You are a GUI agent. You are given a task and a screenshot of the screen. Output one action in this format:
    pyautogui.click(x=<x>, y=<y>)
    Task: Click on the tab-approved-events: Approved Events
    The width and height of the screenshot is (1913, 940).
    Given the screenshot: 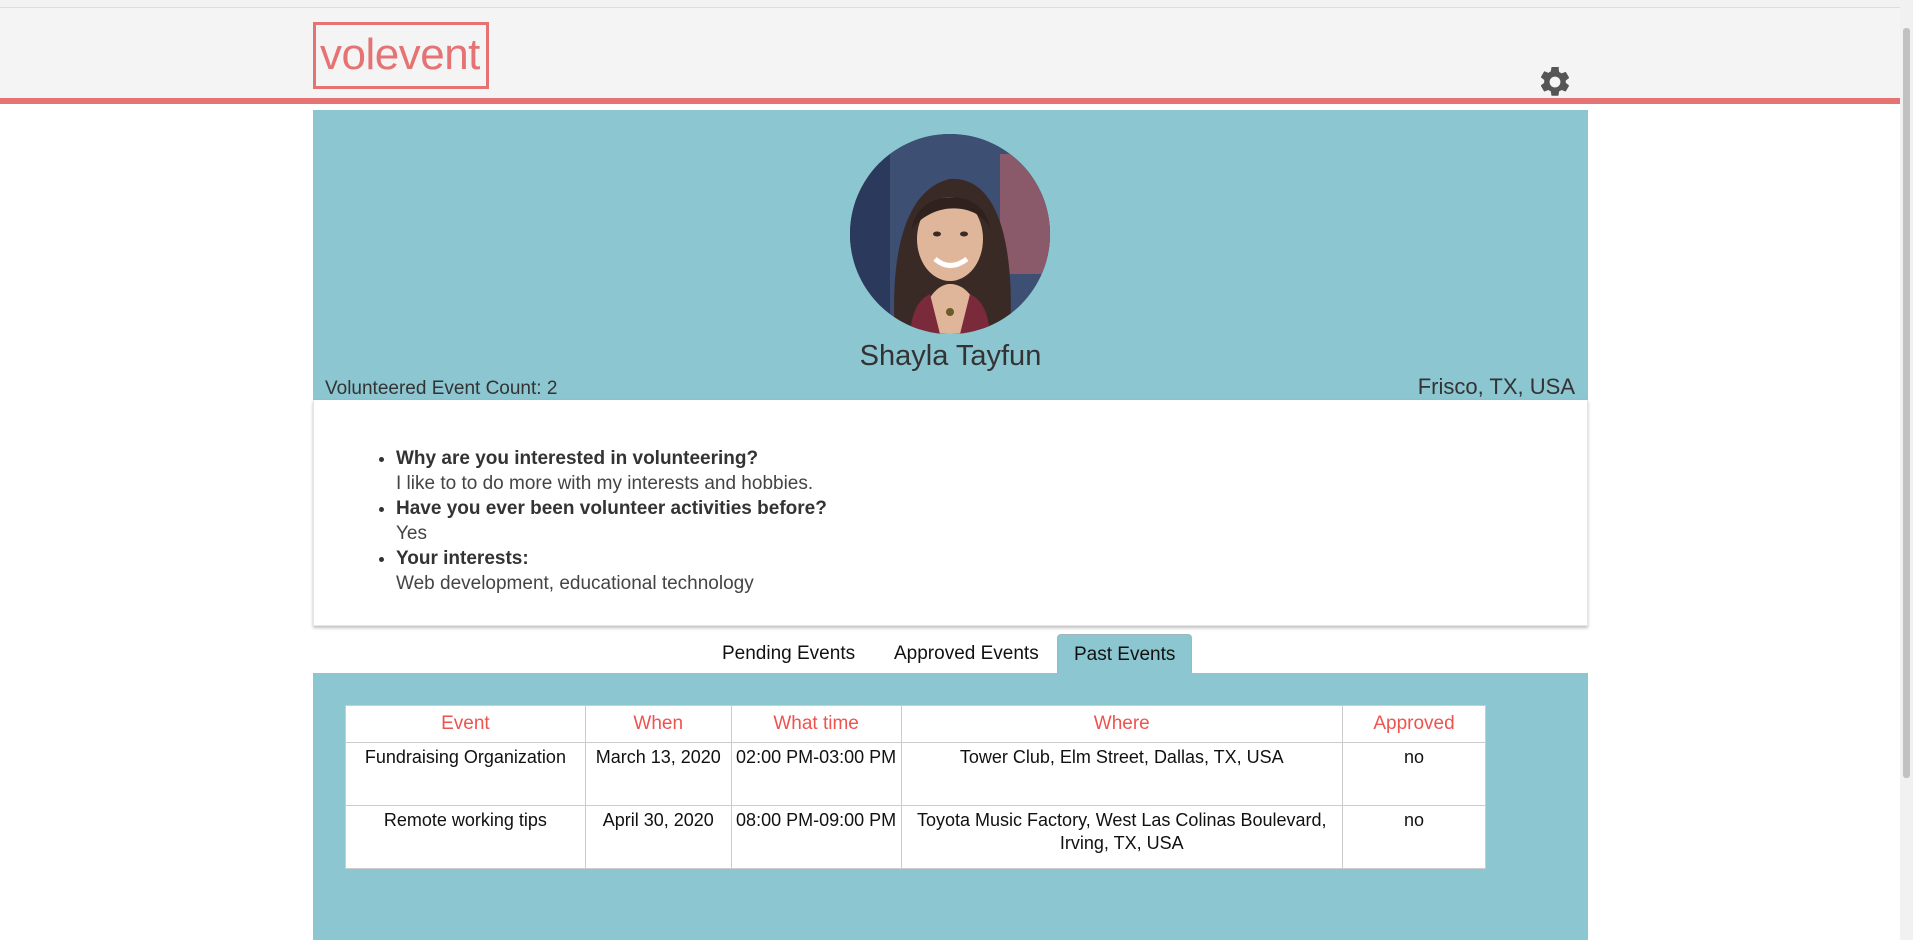 What is the action you would take?
    pyautogui.click(x=966, y=654)
    